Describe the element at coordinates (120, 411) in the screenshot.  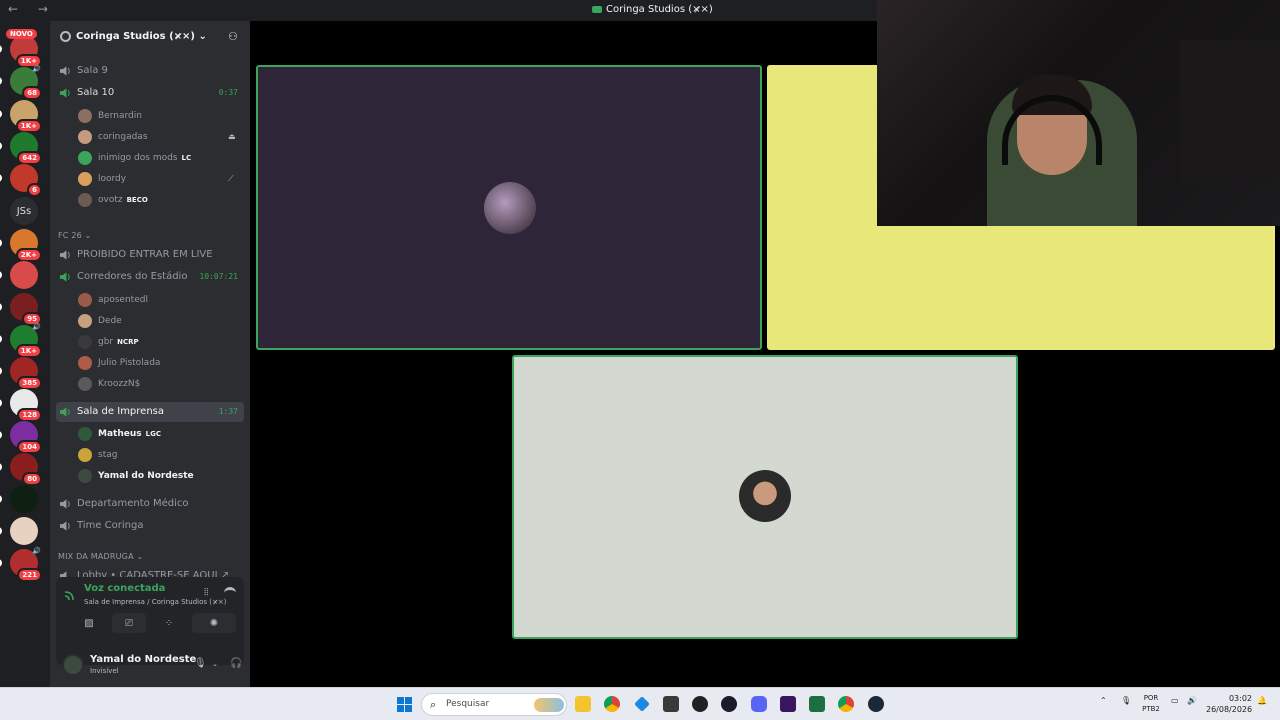
I see `channel-name: Sala de Imprensa` at that location.